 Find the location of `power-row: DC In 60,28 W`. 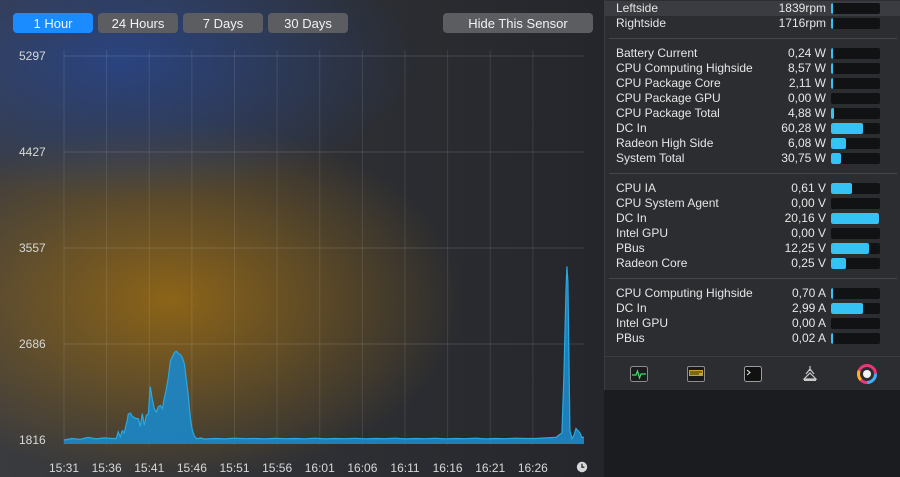

power-row: DC In 60,28 W is located at coordinates (752, 128).